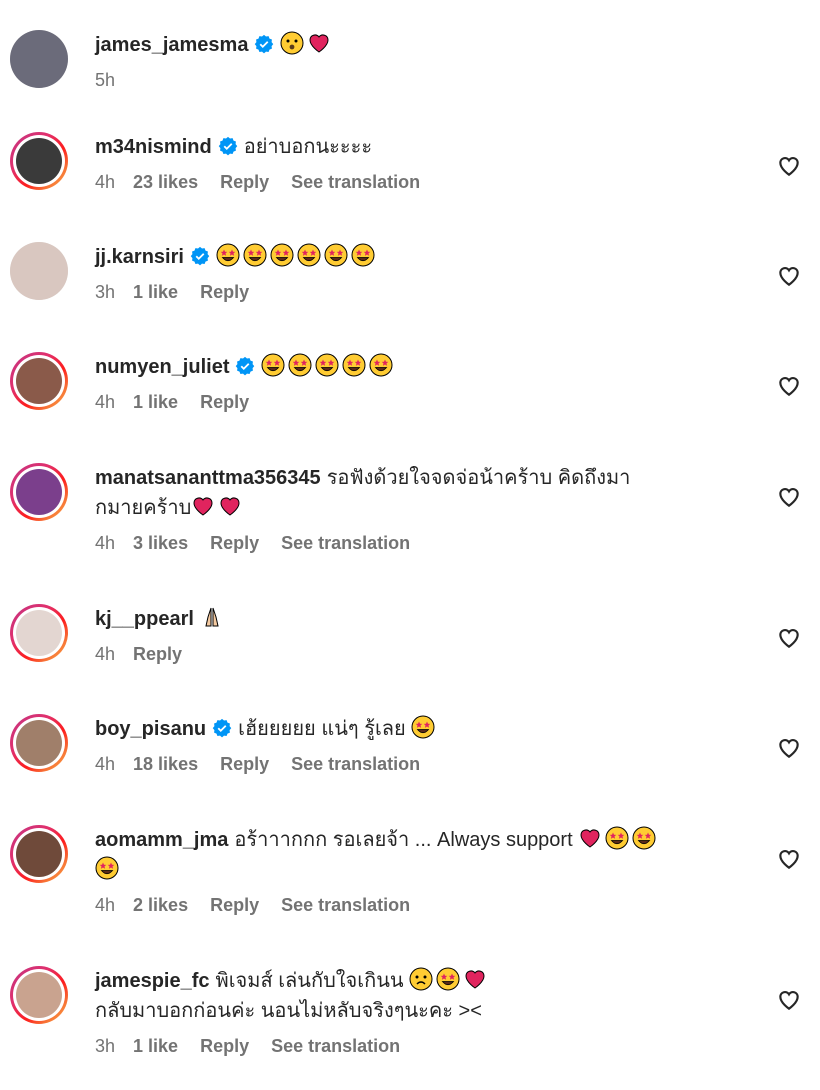  I want to click on comment-text-line-2: กมายคร้าบ, so click(422, 508).